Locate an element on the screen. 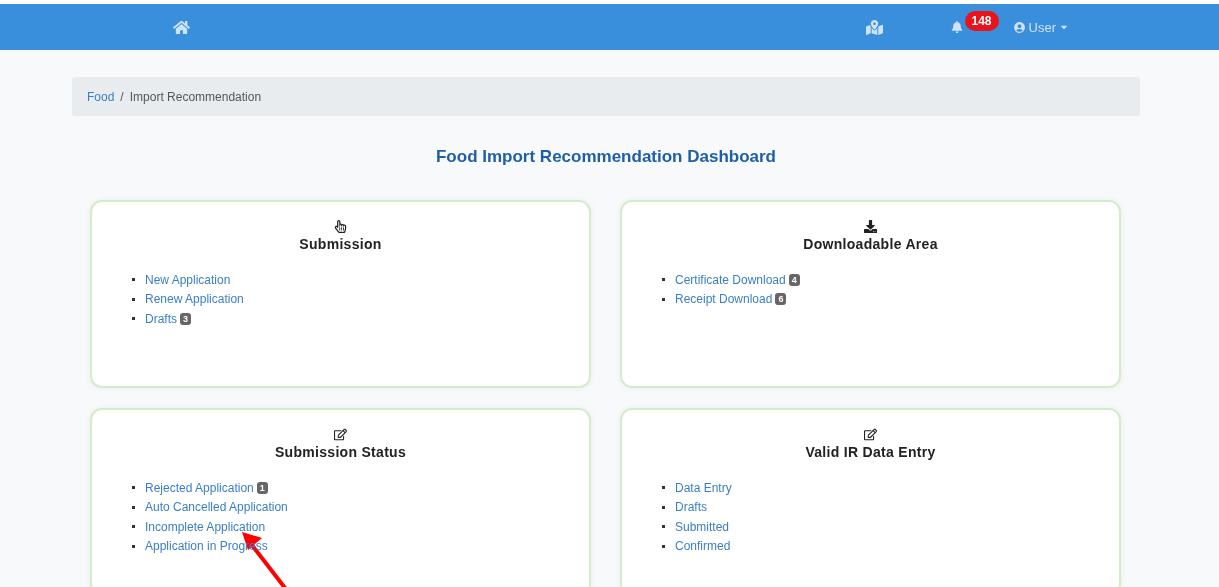 This screenshot has height=587, width=1219. menu-link: Receipt Download is located at coordinates (724, 299).